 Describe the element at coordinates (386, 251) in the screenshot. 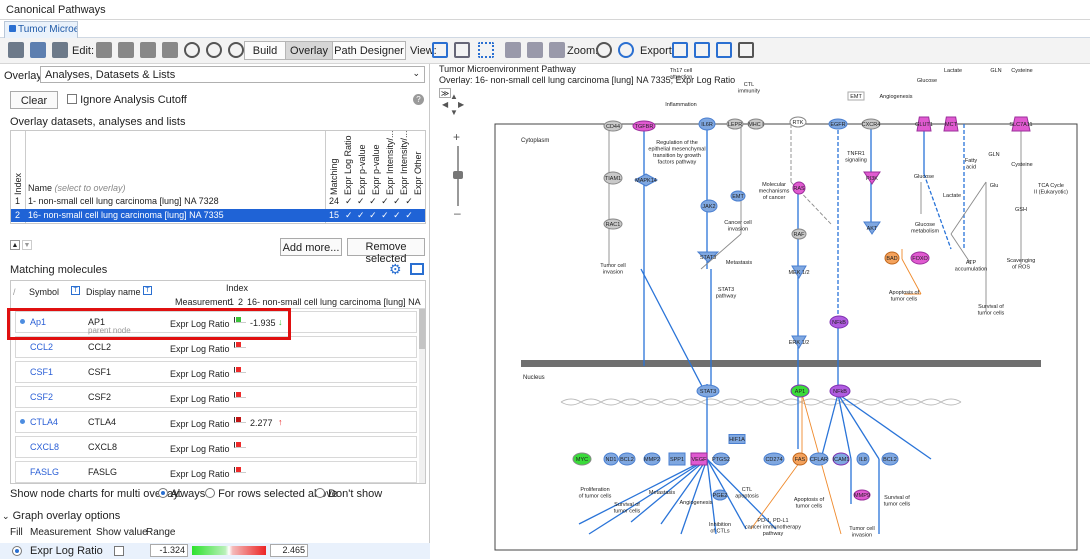

I see `remove-selected-button: Remove selected` at that location.